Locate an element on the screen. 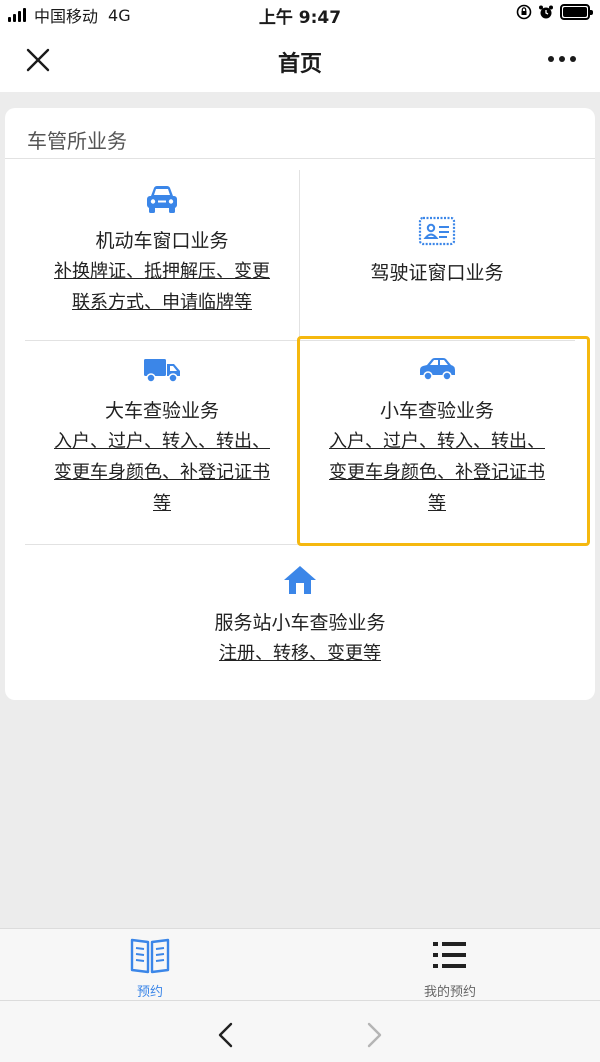  car-front-icon is located at coordinates (162, 199).